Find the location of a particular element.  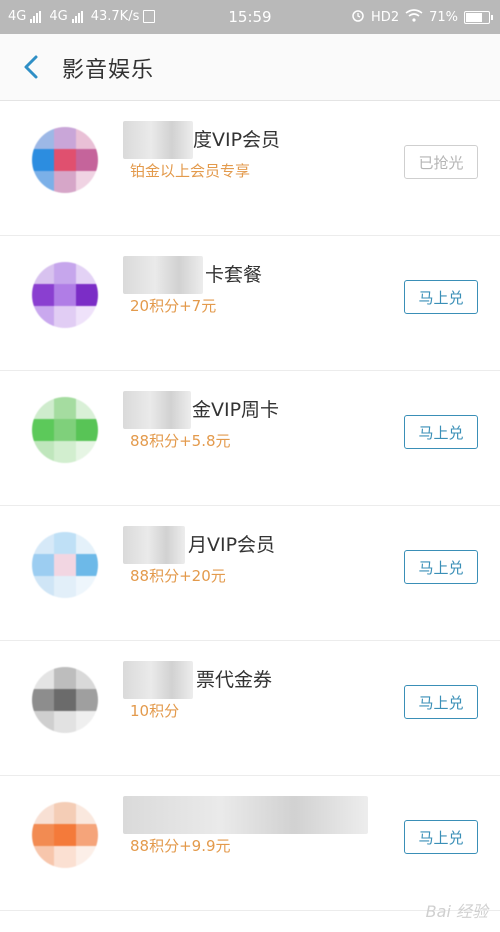

status-right: HD2 71% is located at coordinates (422, 17).